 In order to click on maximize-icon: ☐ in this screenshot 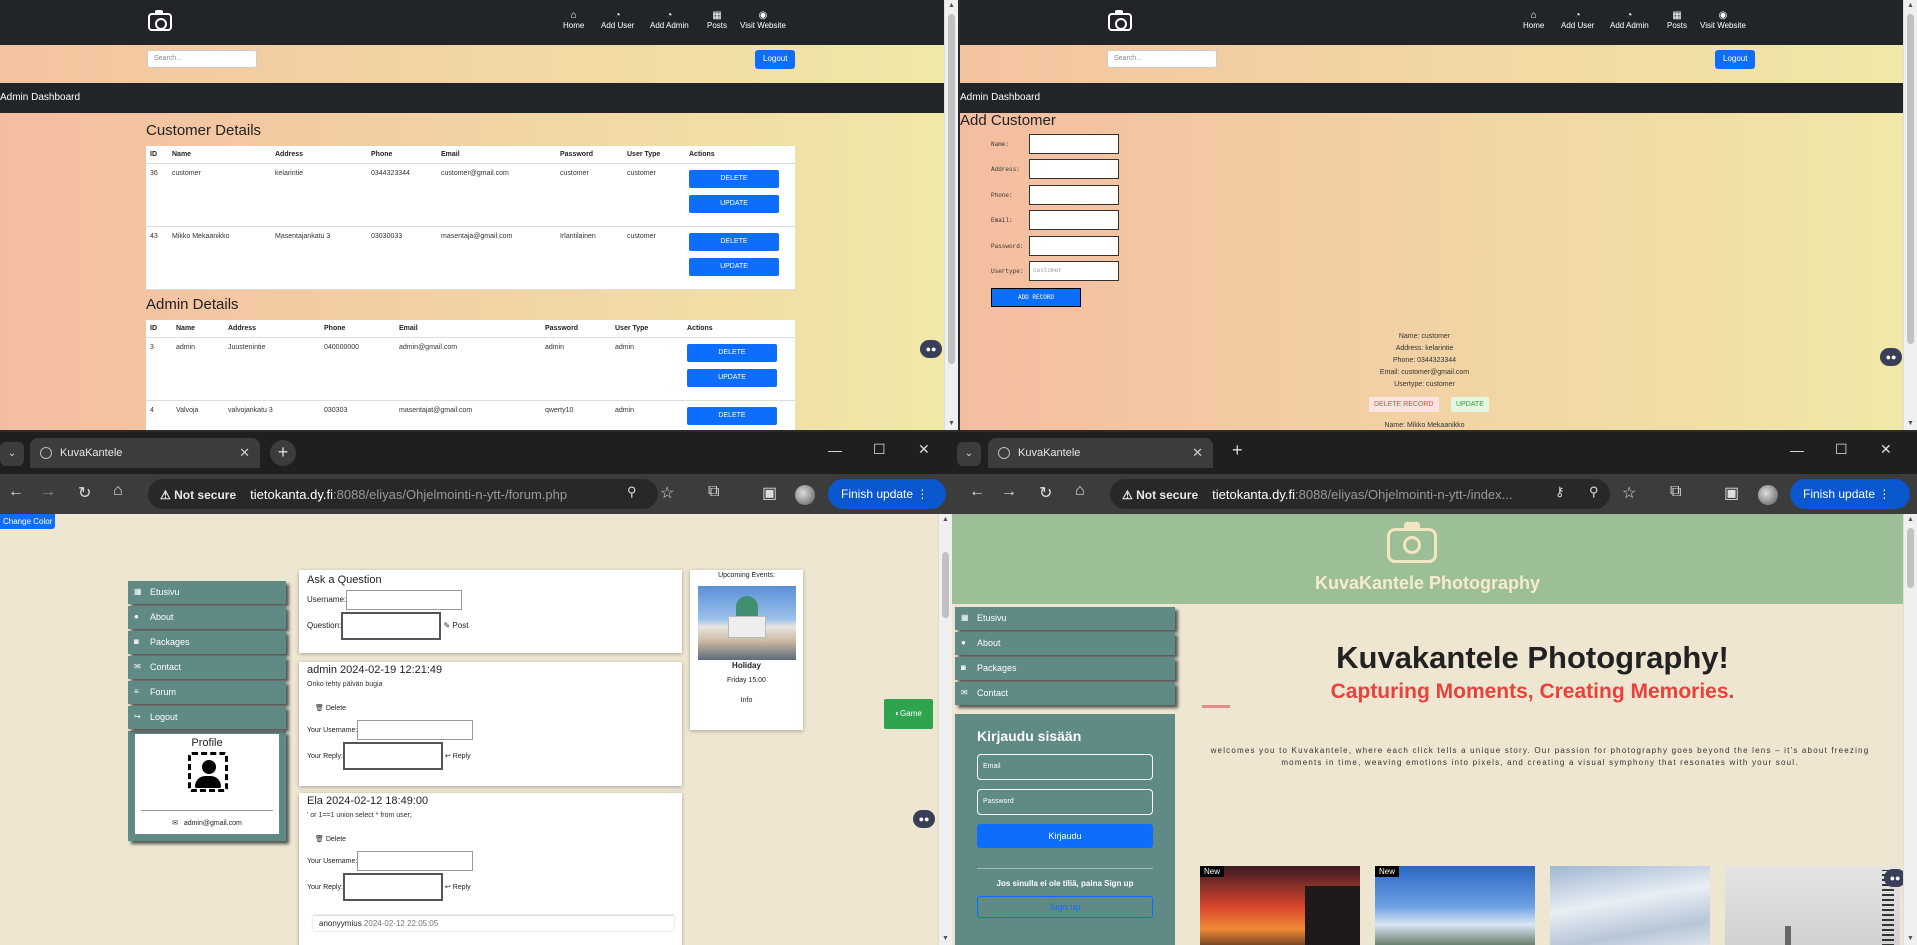, I will do `click(879, 449)`.